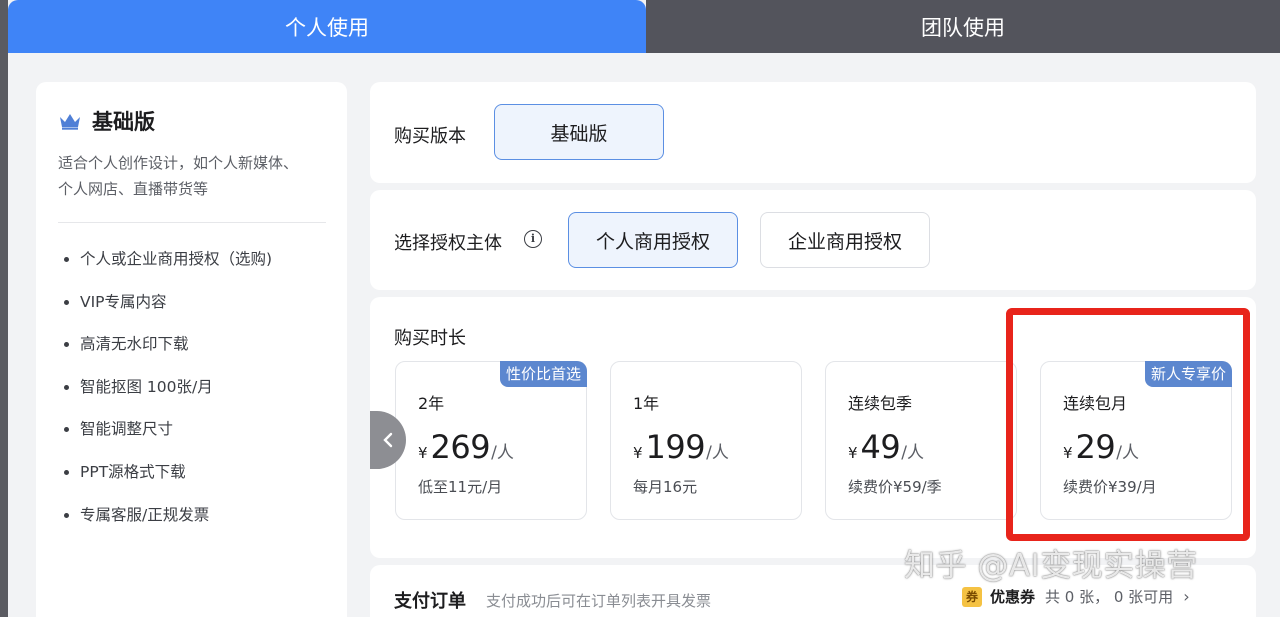  Describe the element at coordinates (1095, 403) in the screenshot. I see `price-option-name: 连续包月` at that location.